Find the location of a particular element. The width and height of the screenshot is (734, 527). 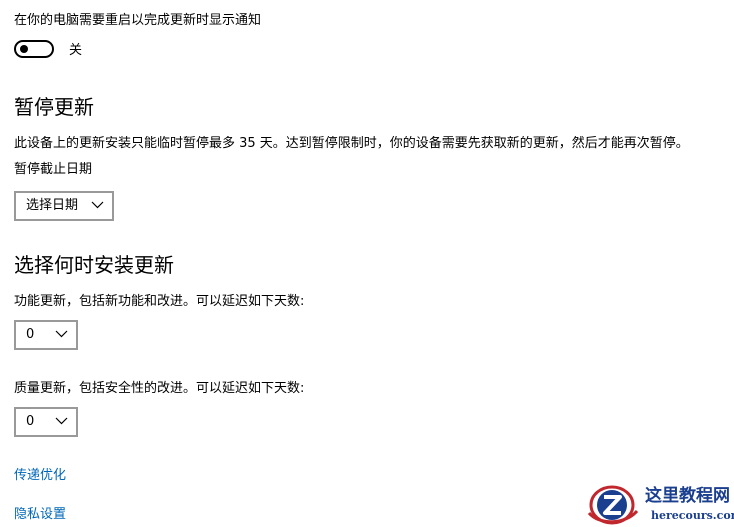

z-globe-logo-icon is located at coordinates (613, 505).